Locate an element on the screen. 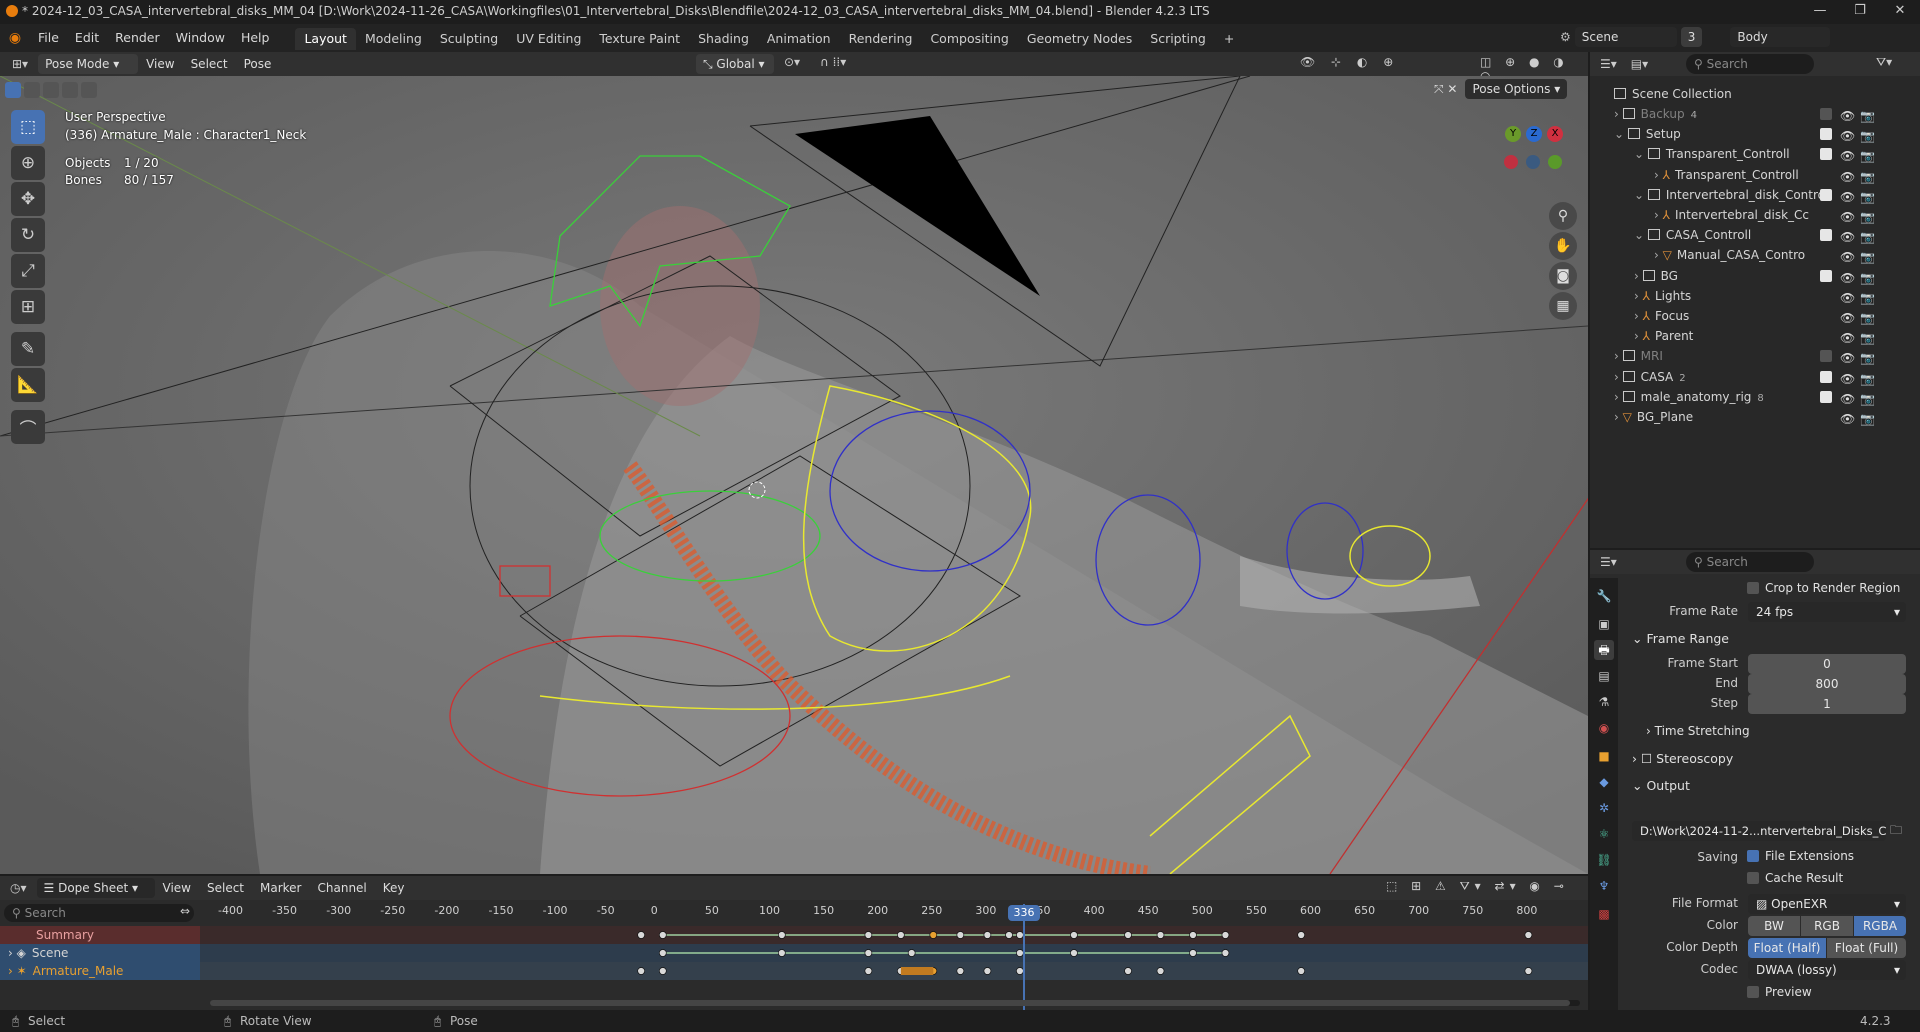 This screenshot has width=1920, height=1032. annotate-tool-icon: ✎ is located at coordinates (28, 349).